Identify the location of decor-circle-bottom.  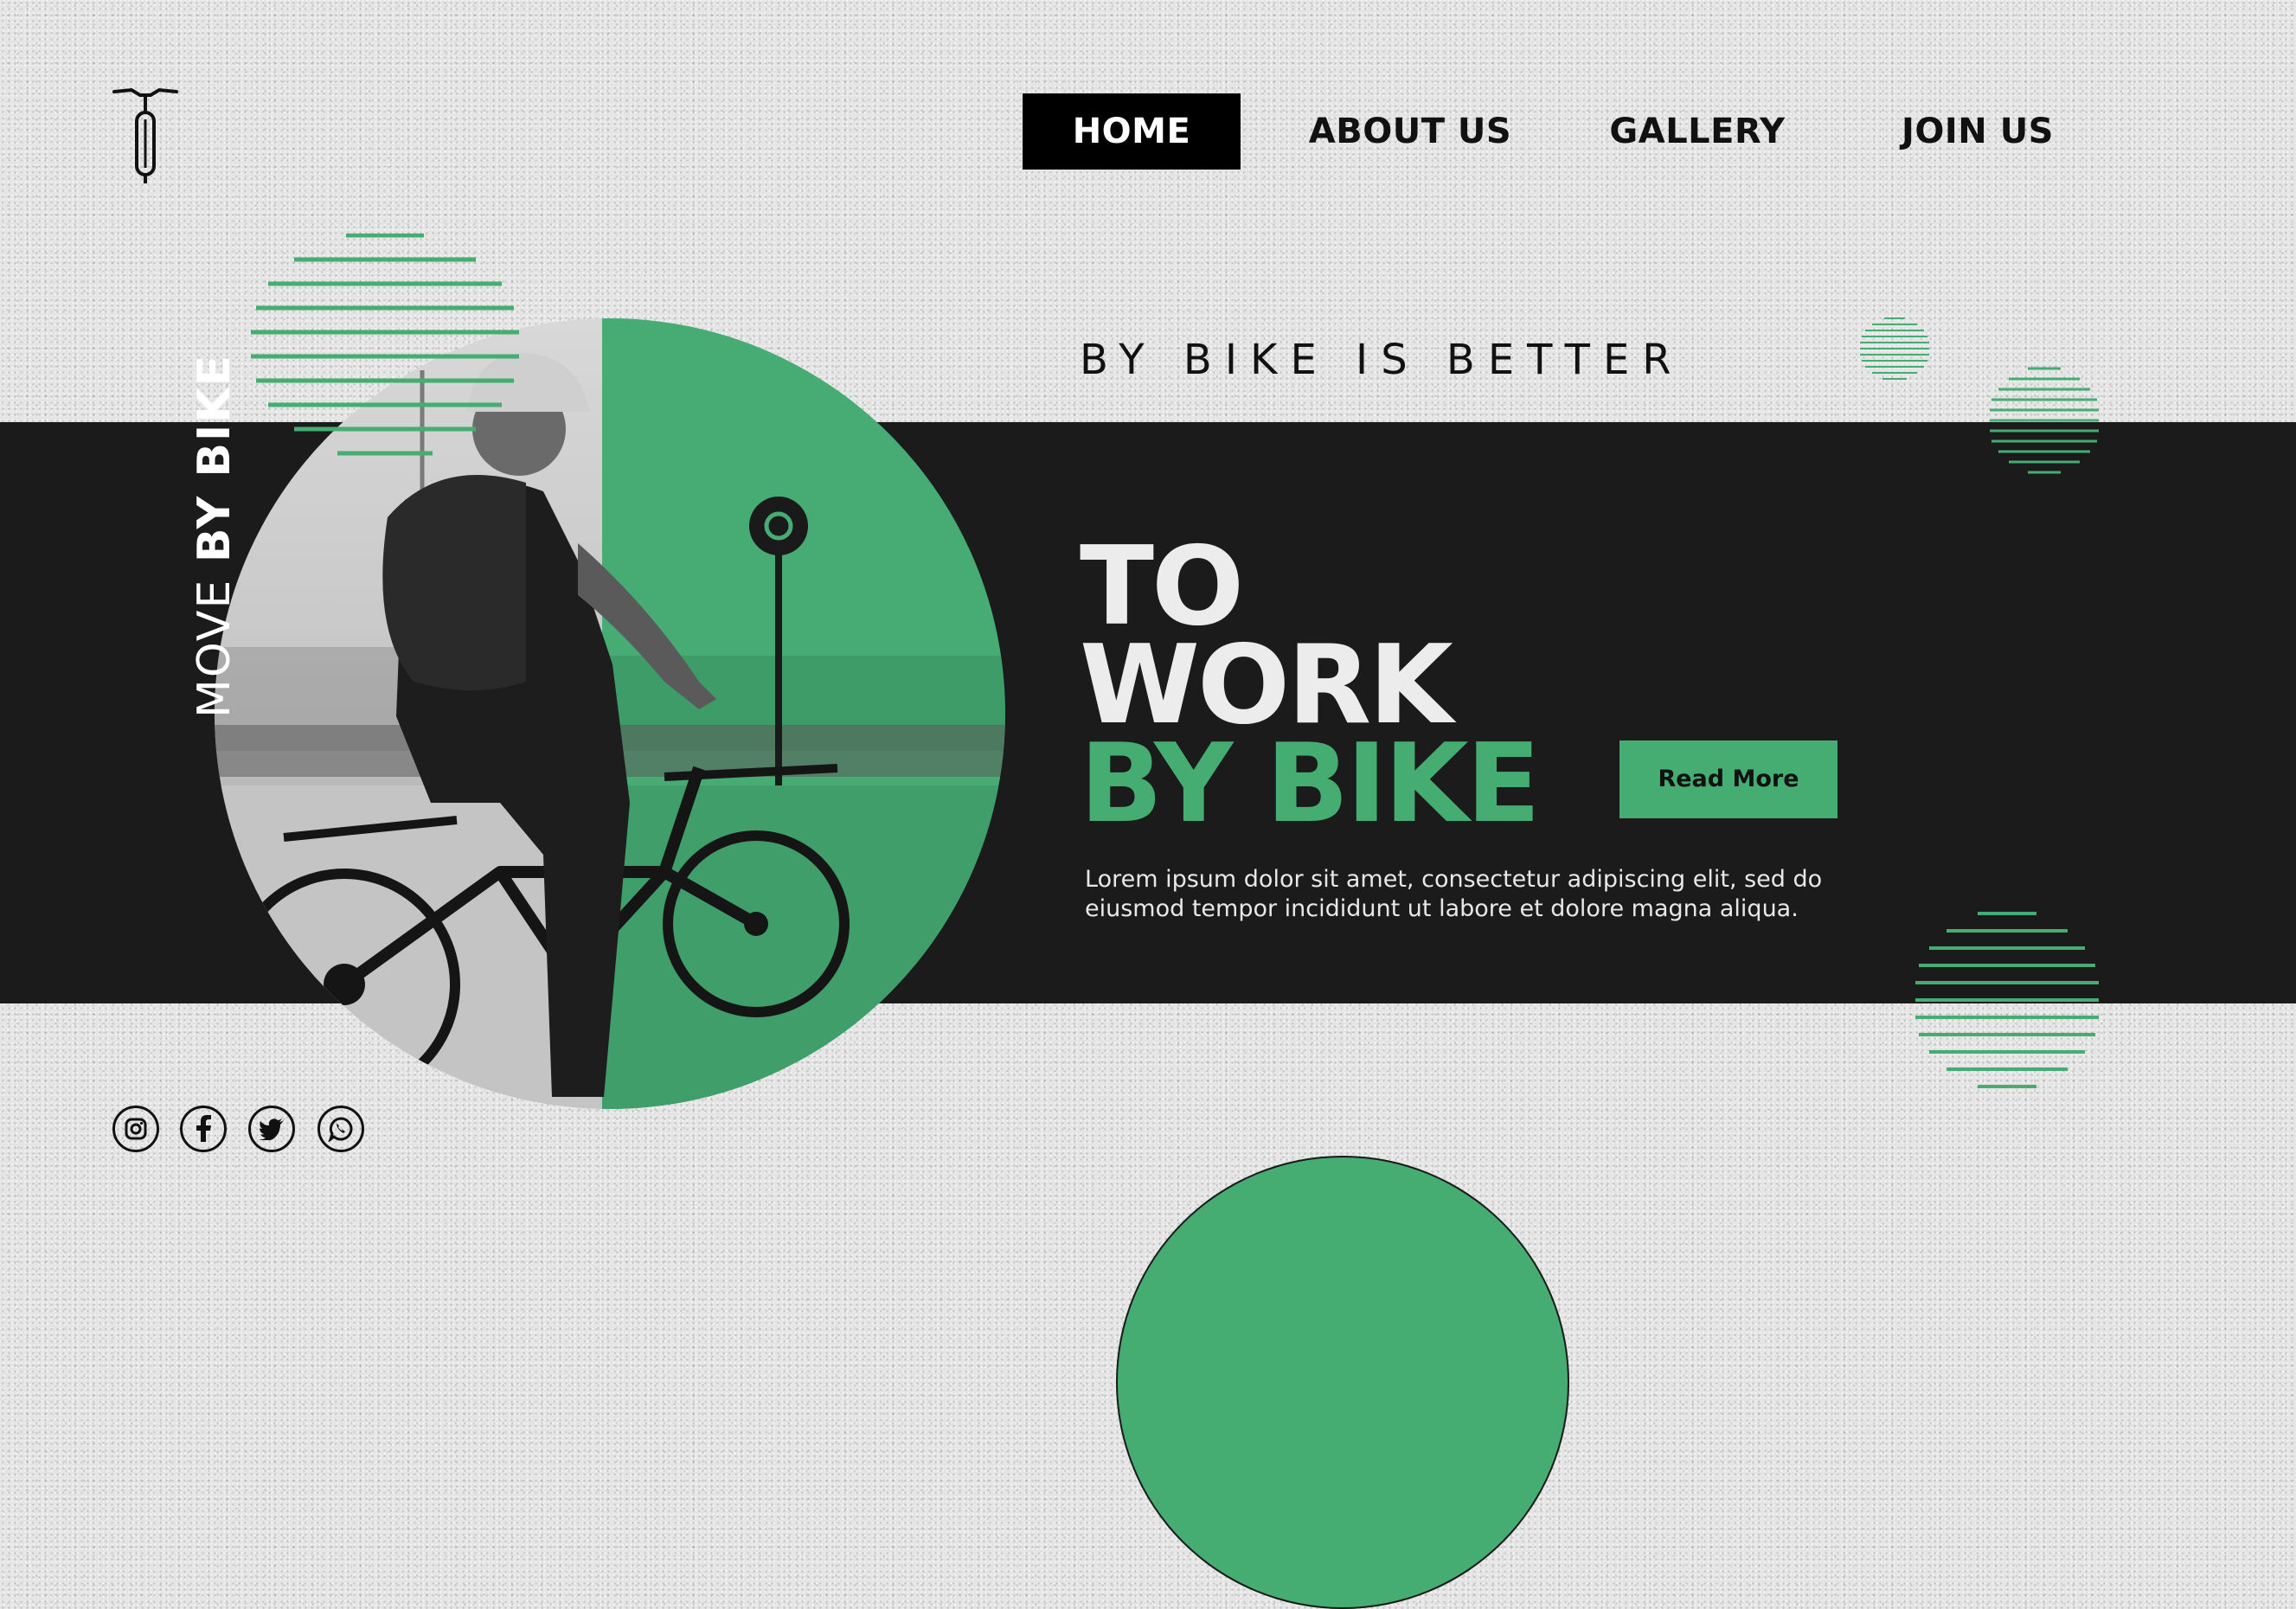
(1342, 1383).